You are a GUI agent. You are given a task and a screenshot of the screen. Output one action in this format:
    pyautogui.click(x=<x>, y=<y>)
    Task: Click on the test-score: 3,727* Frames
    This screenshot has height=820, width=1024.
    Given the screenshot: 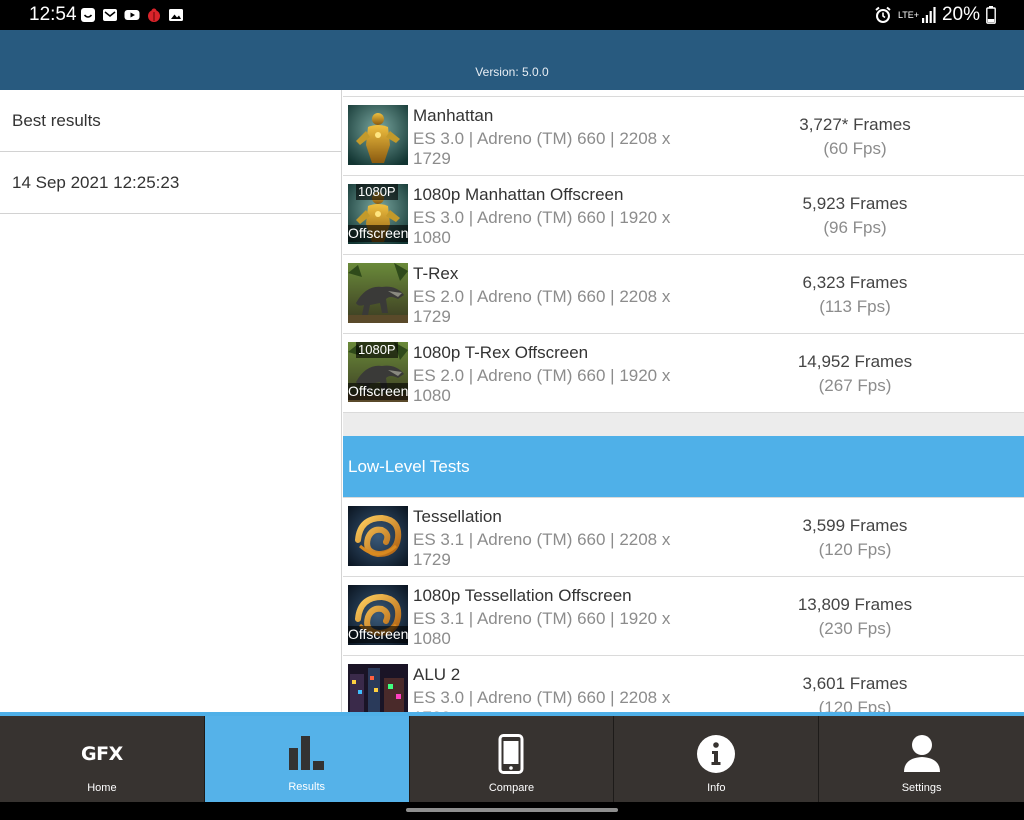 What is the action you would take?
    pyautogui.click(x=855, y=124)
    